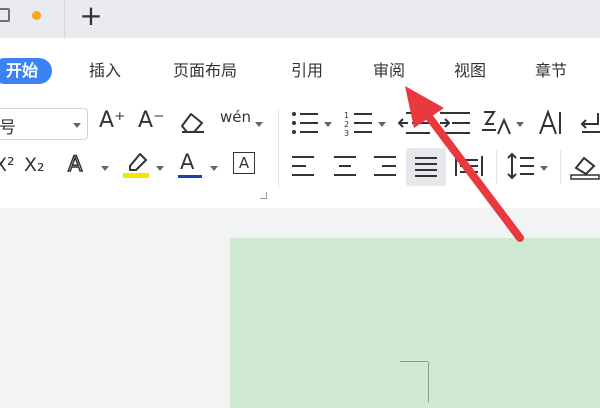  I want to click on tab-bar: +, so click(300, 19).